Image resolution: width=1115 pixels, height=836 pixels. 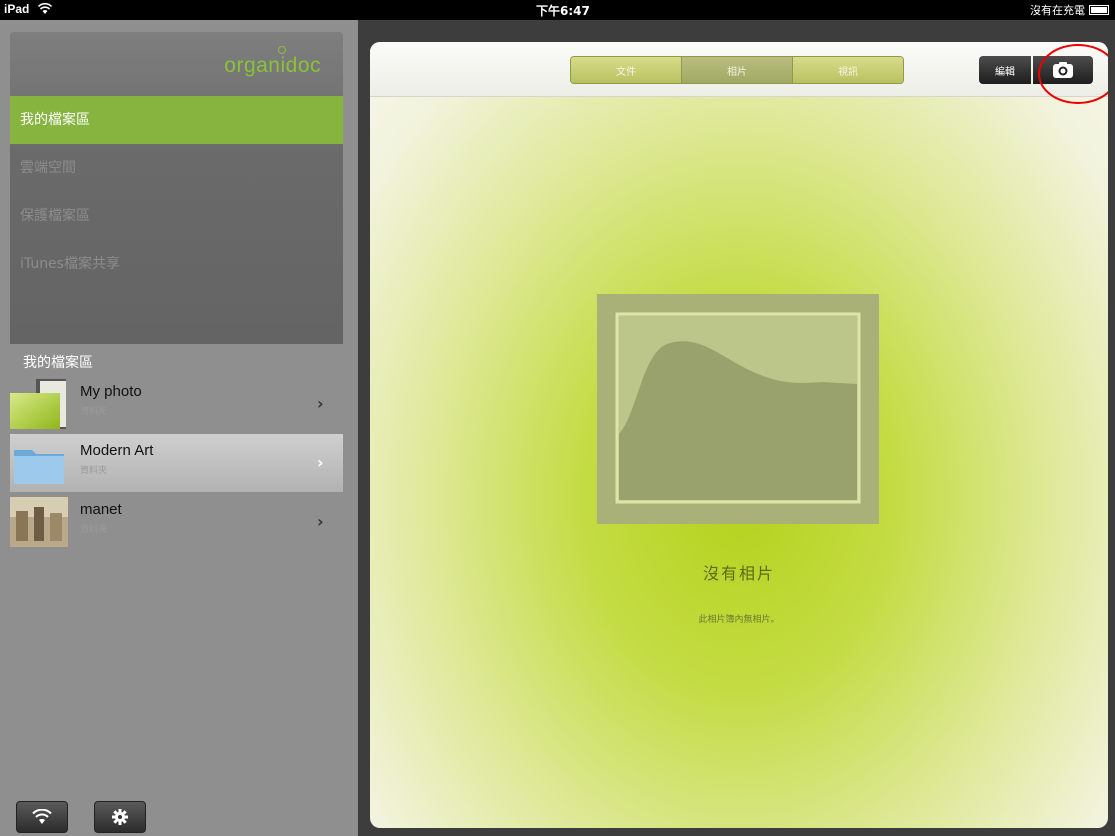 I want to click on app-logo: organidoc, so click(x=272, y=62).